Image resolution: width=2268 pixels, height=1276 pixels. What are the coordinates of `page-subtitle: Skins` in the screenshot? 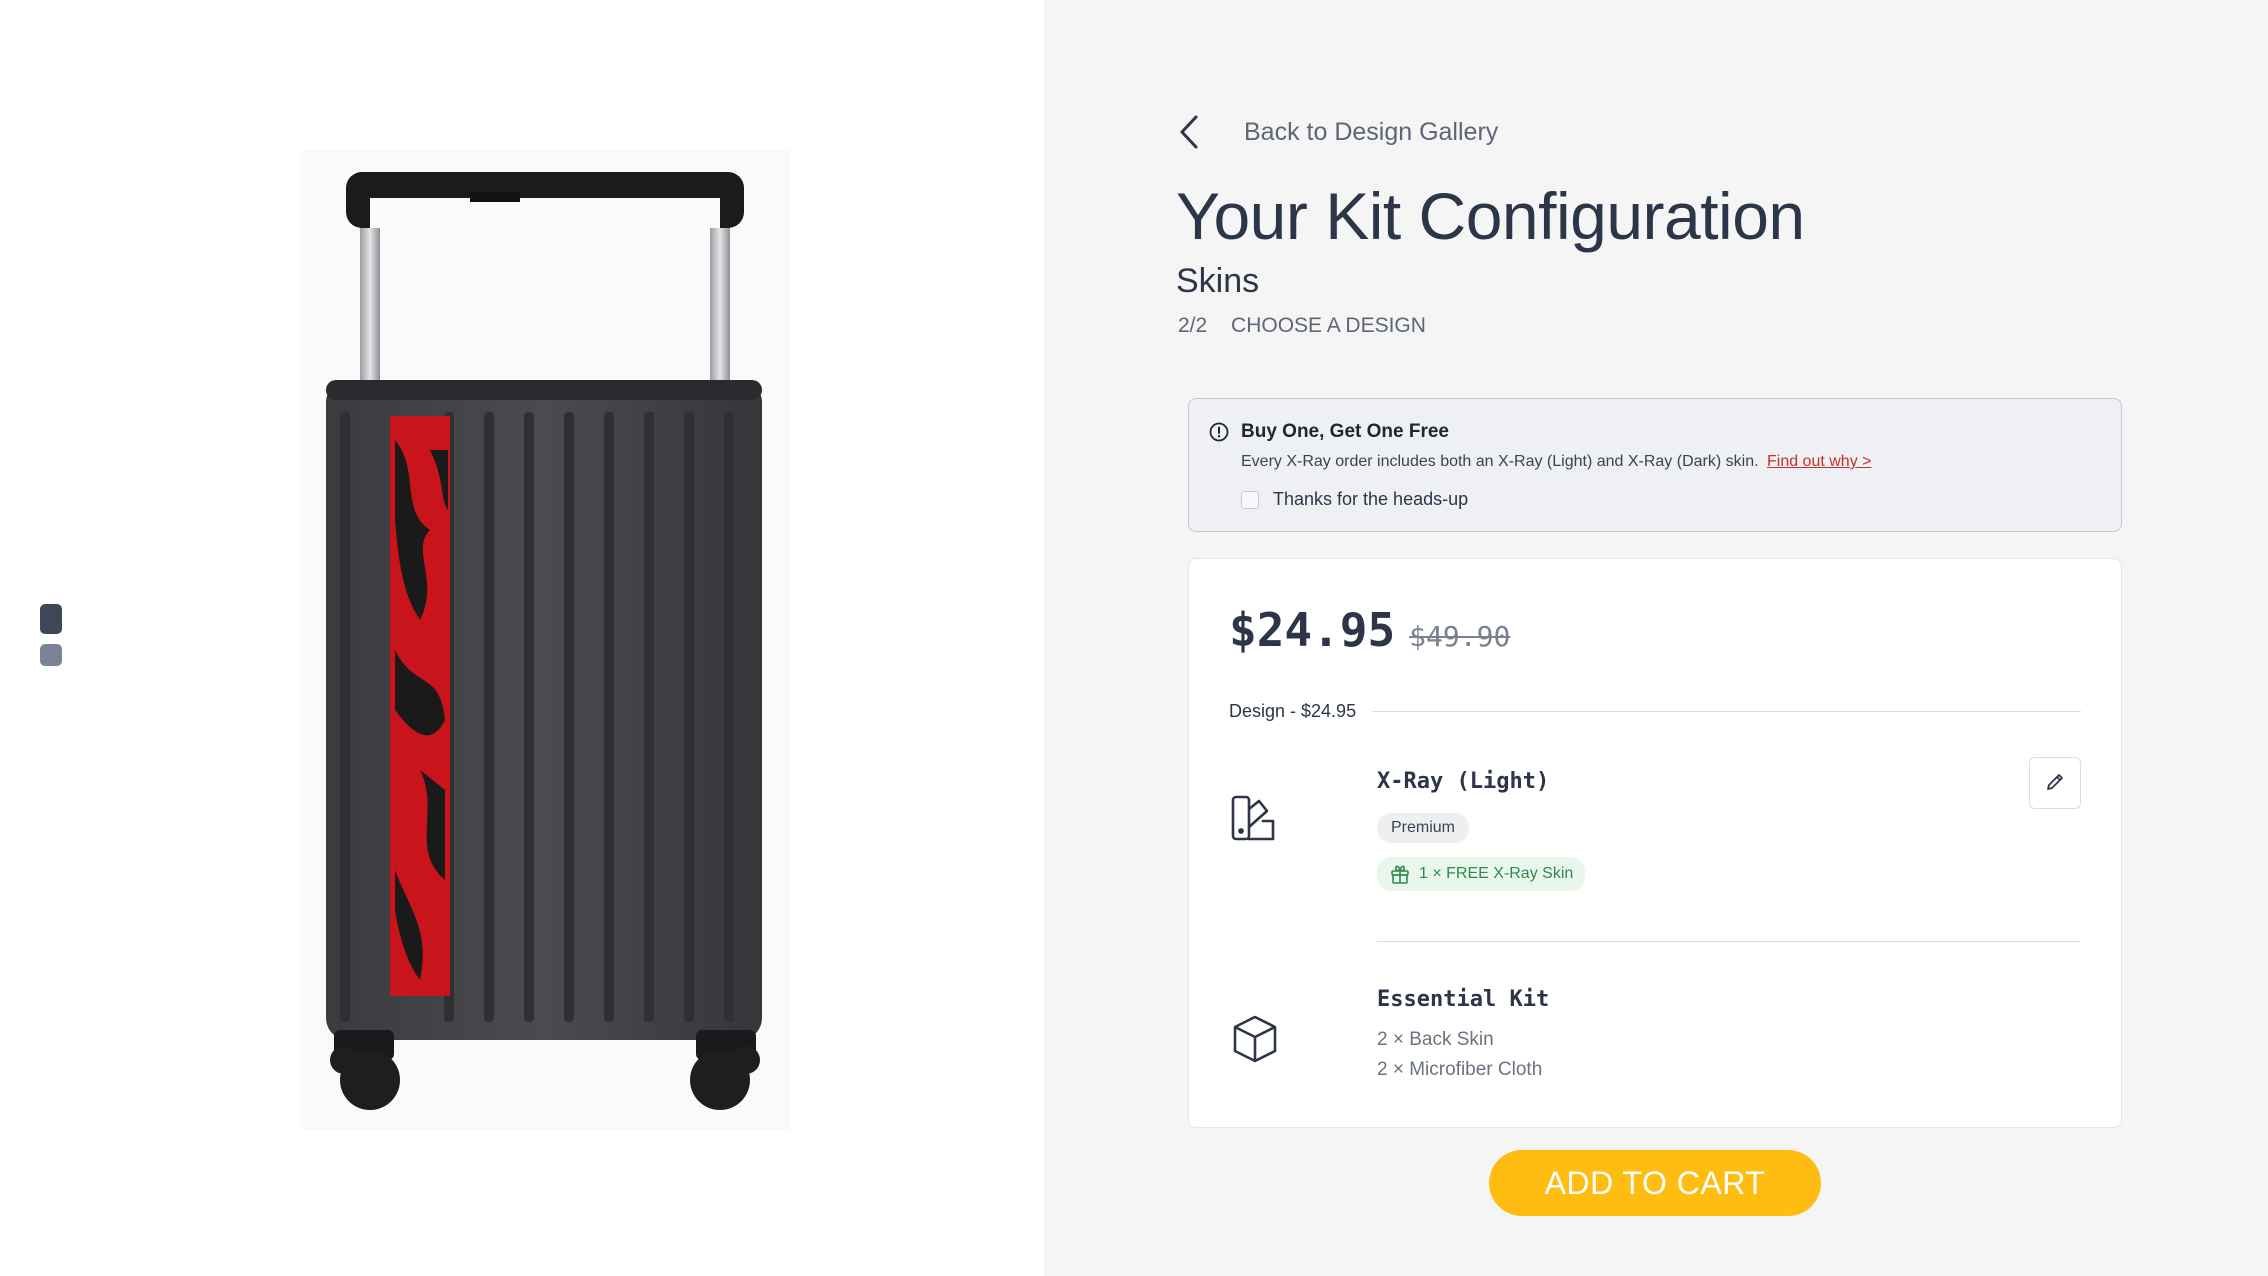 It's located at (1218, 281).